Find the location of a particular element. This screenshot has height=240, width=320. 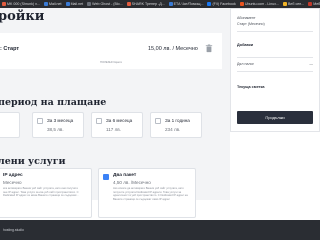

trash-icon is located at coordinates (209, 48).